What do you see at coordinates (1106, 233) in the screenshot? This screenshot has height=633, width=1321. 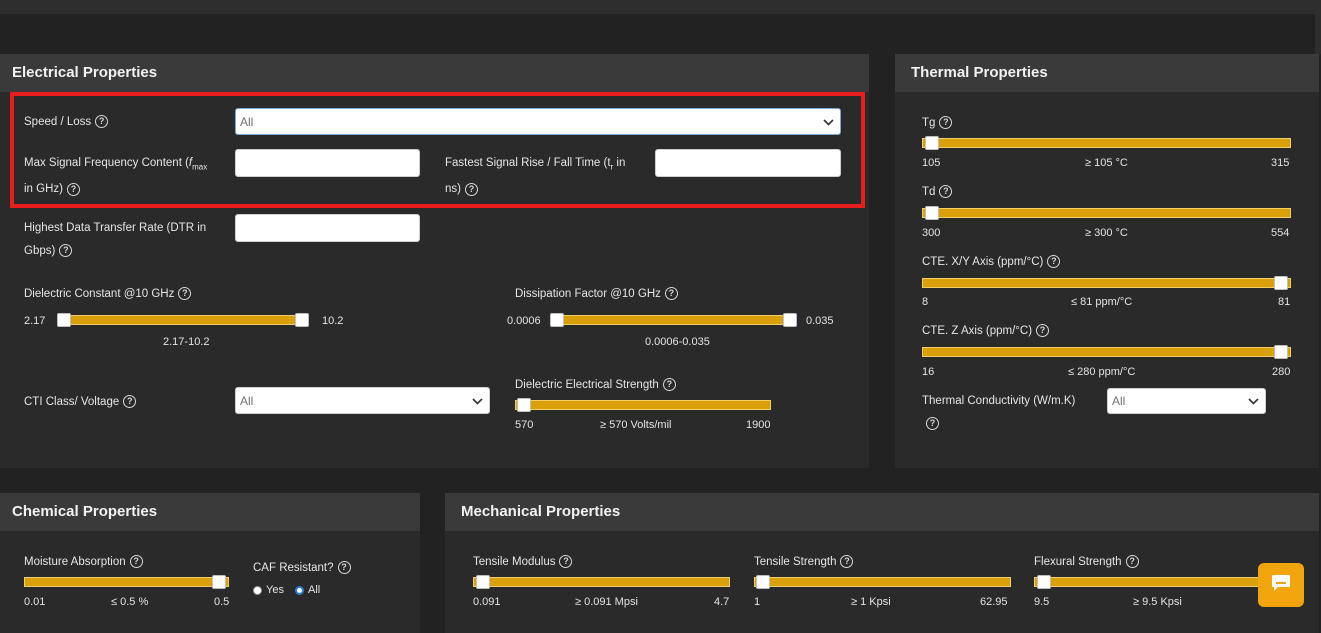 I see `td-value: ≥ 300 °C` at bounding box center [1106, 233].